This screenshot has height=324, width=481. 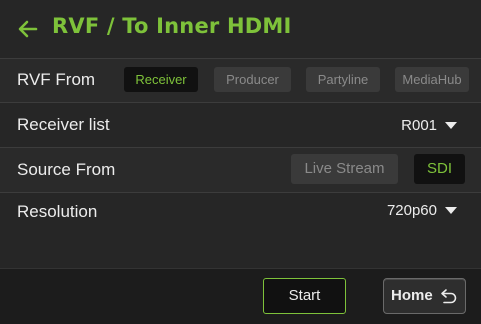 What do you see at coordinates (240, 125) in the screenshot?
I see `receiver-list-row: Receiver list R001` at bounding box center [240, 125].